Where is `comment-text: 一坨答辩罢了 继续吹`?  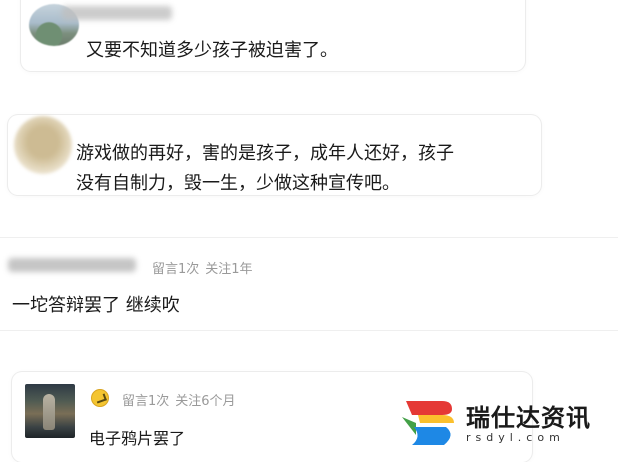 comment-text: 一坨答辩罢了 继续吹 is located at coordinates (96, 305).